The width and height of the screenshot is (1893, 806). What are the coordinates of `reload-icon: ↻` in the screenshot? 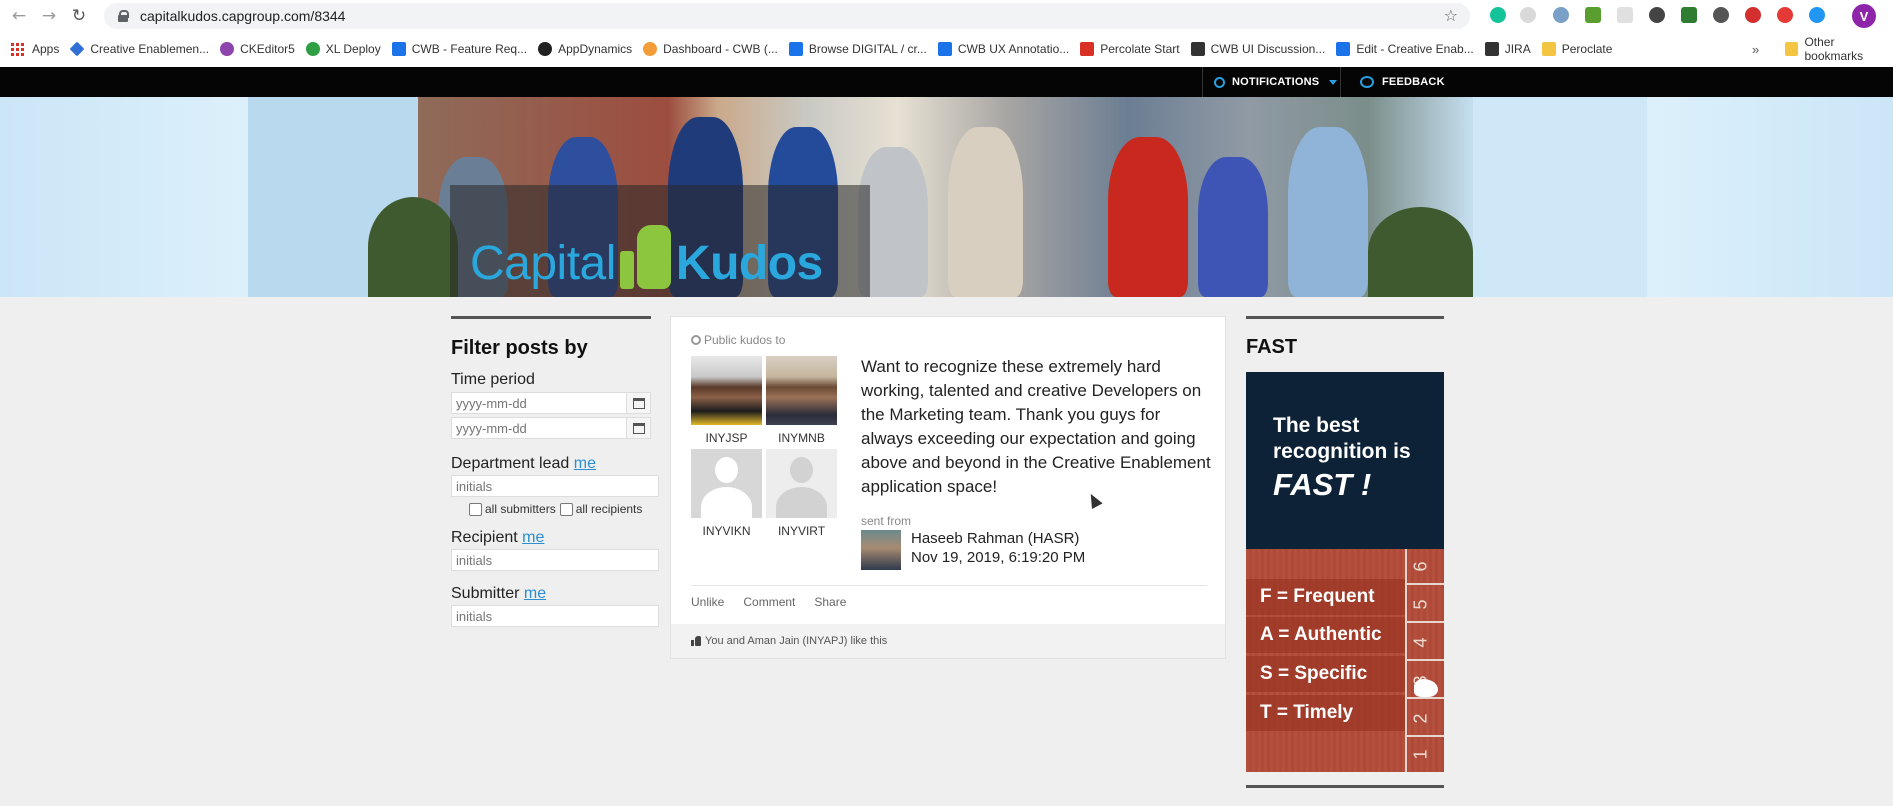 It's located at (79, 16).